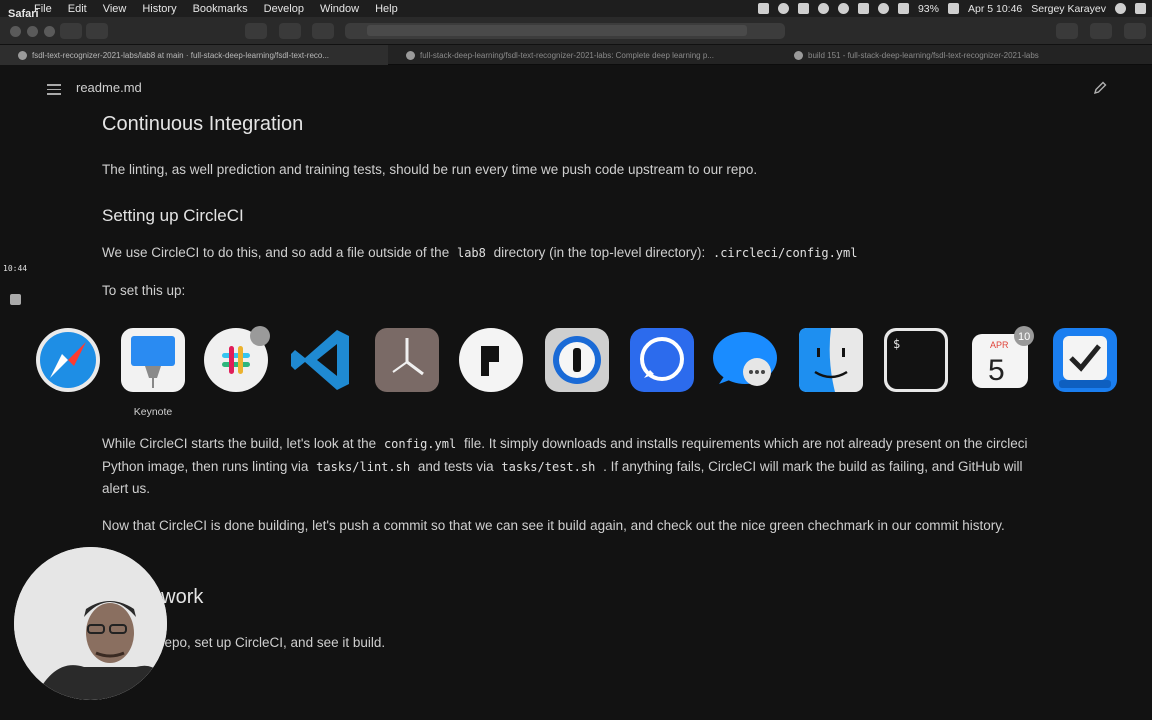 The image size is (1152, 720). Describe the element at coordinates (420, 444) in the screenshot. I see `inline-code: config.yml` at that location.